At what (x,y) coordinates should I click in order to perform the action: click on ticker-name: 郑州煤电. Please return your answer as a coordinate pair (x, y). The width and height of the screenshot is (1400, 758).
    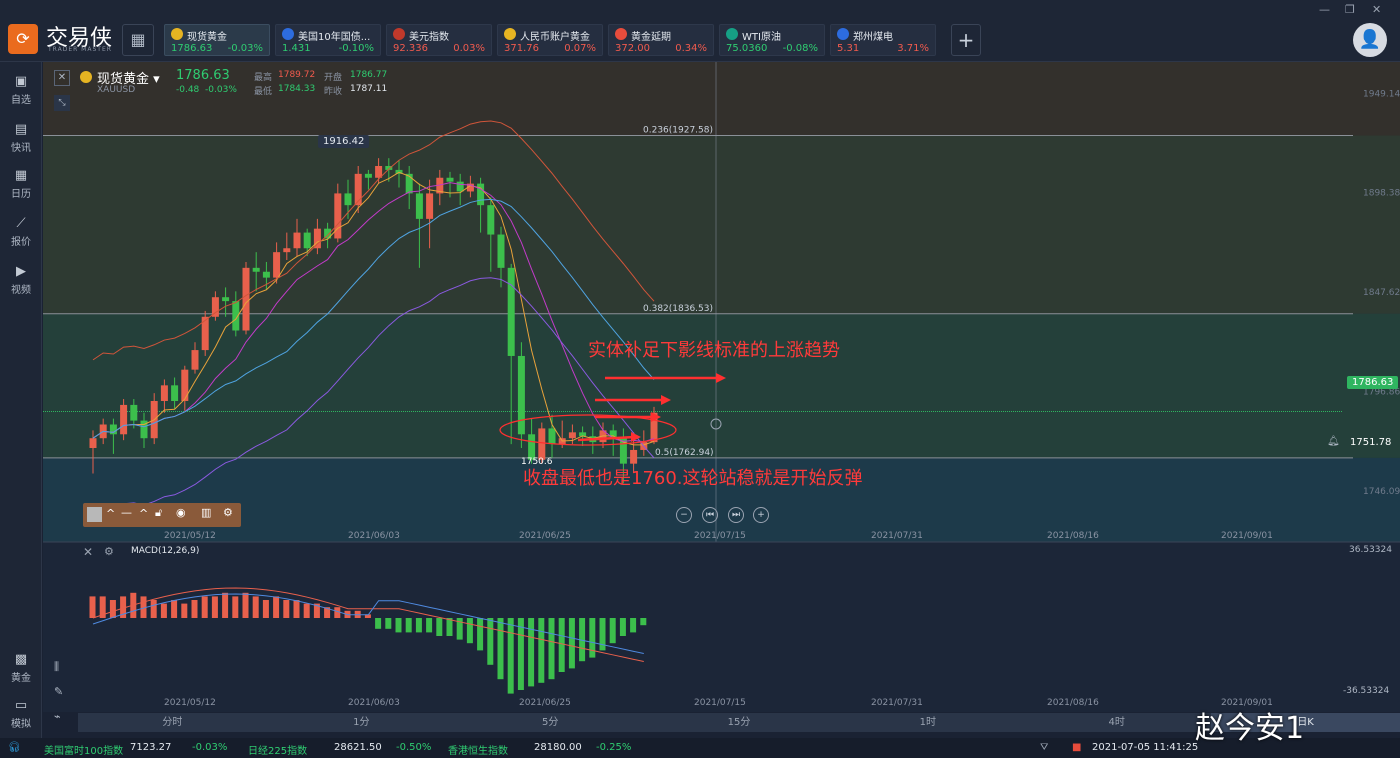
    Looking at the image, I should click on (873, 37).